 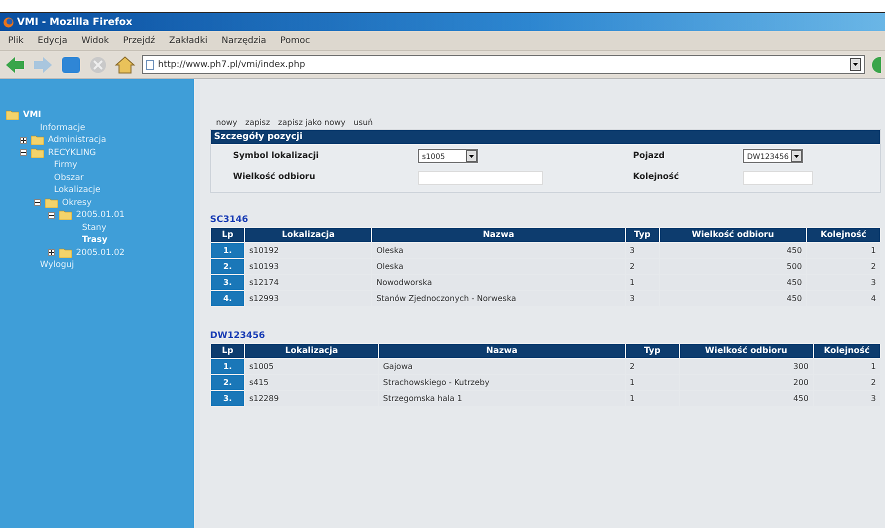 What do you see at coordinates (545, 137) in the screenshot?
I see `panel-header: Szczegóły pozycji` at bounding box center [545, 137].